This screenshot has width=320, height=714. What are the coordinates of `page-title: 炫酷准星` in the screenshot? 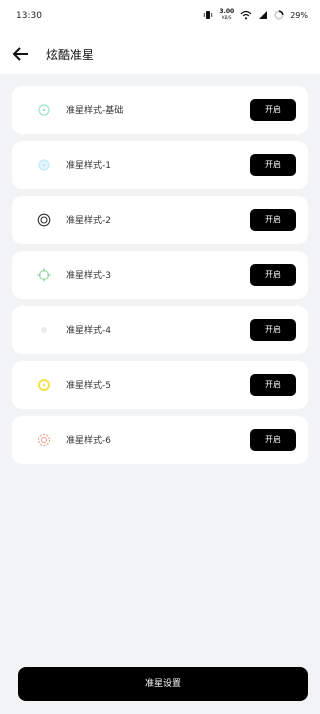 It's located at (70, 55).